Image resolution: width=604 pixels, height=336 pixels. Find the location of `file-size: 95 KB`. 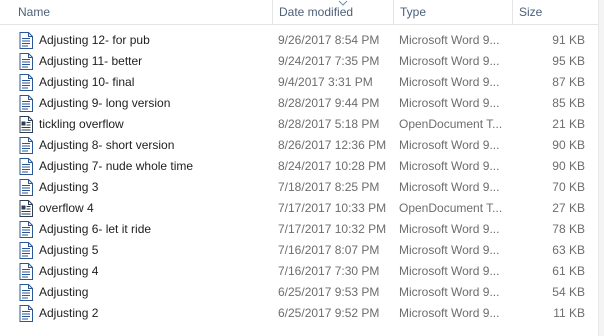

file-size: 95 KB is located at coordinates (568, 61).